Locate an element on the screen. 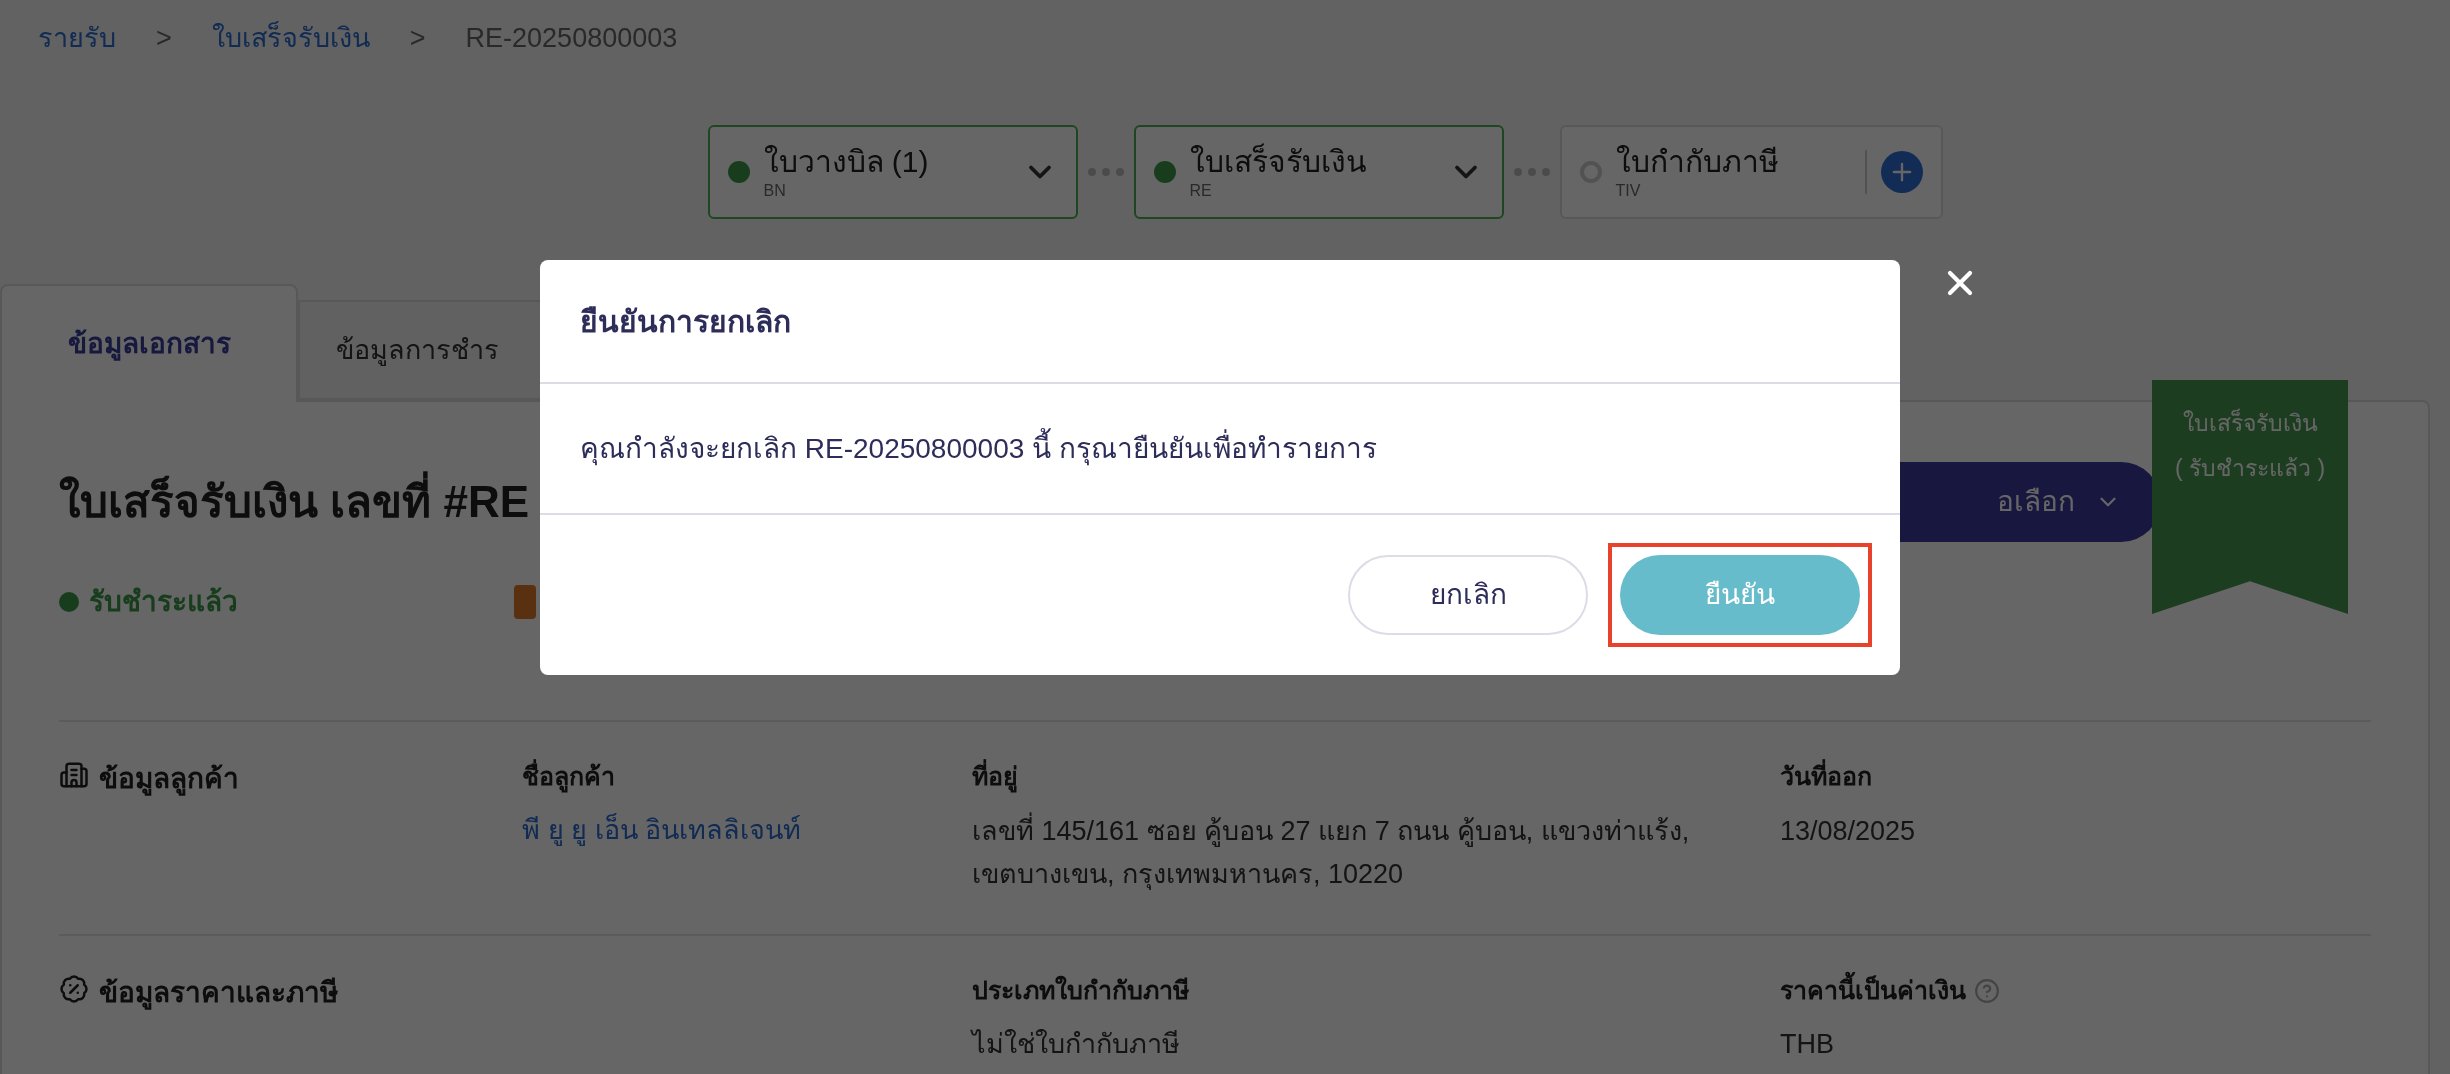 This screenshot has width=2450, height=1074. dialog-title: ยืนยันการยกเลิก is located at coordinates (685, 321).